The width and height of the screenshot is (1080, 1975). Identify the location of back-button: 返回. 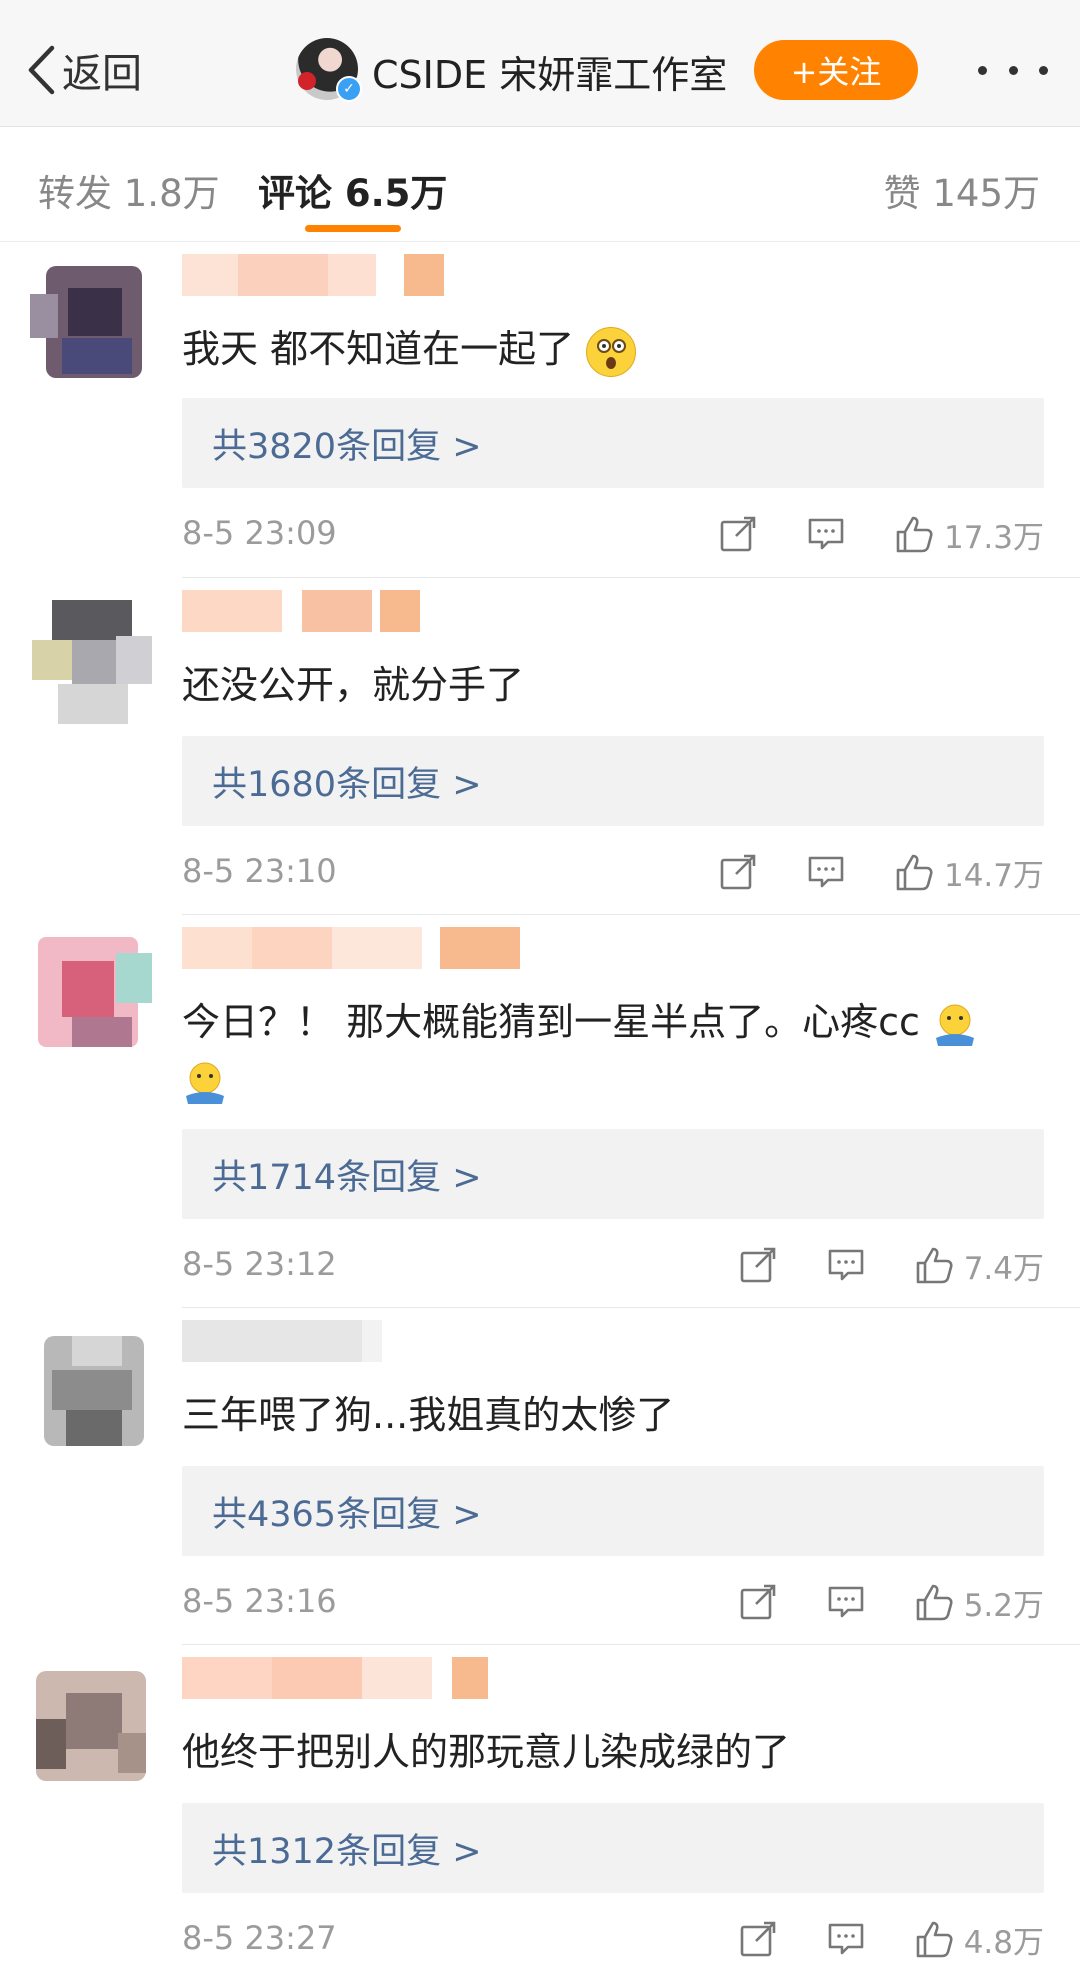
(84, 70).